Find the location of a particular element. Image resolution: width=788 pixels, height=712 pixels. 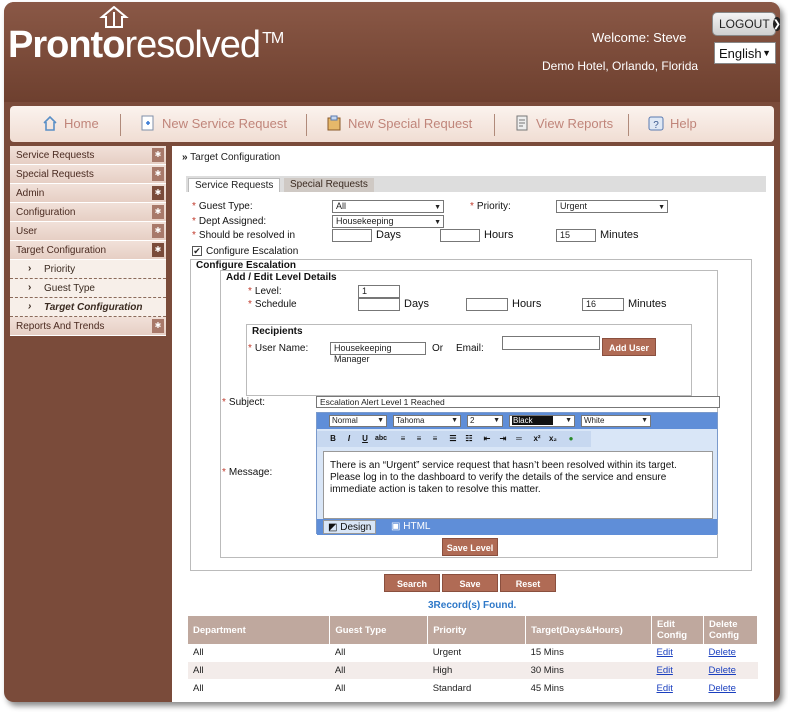

schedule-minutes-input: 16 is located at coordinates (603, 304).